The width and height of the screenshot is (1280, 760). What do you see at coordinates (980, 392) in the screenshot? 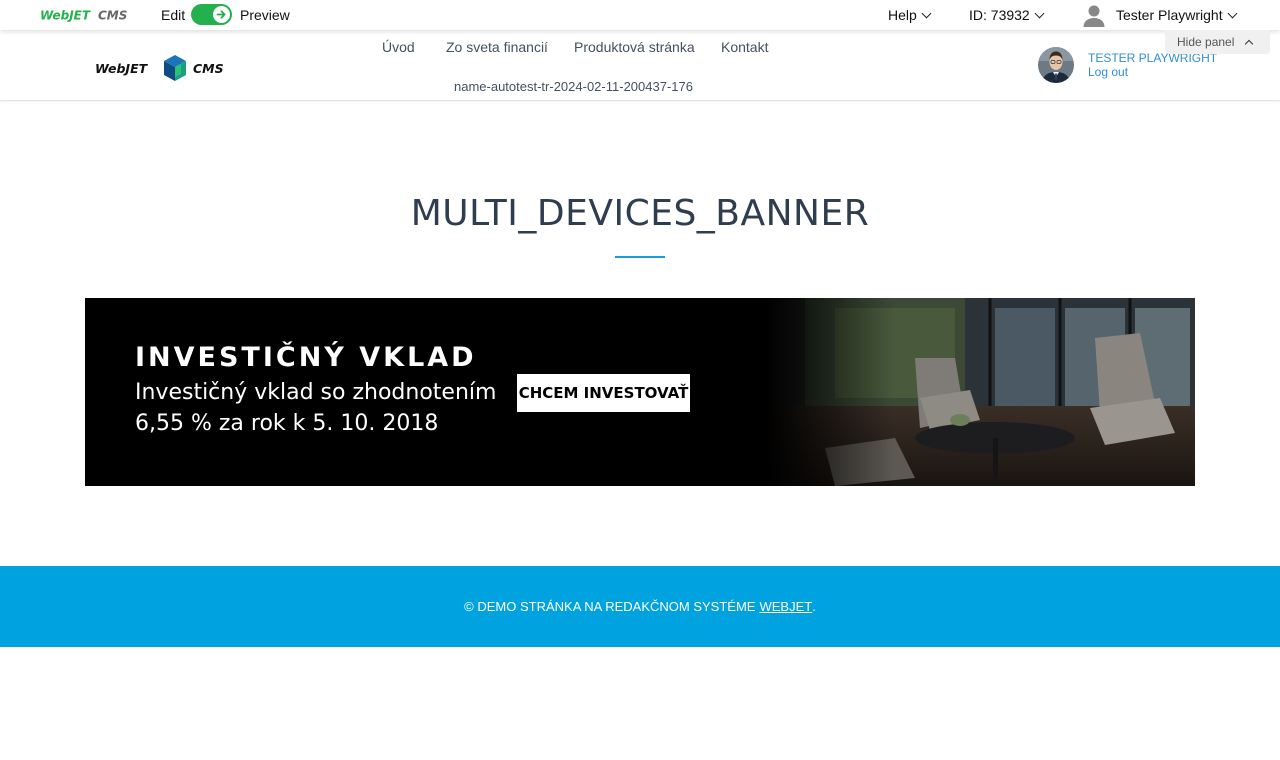
I see `banner-lounge-photo` at bounding box center [980, 392].